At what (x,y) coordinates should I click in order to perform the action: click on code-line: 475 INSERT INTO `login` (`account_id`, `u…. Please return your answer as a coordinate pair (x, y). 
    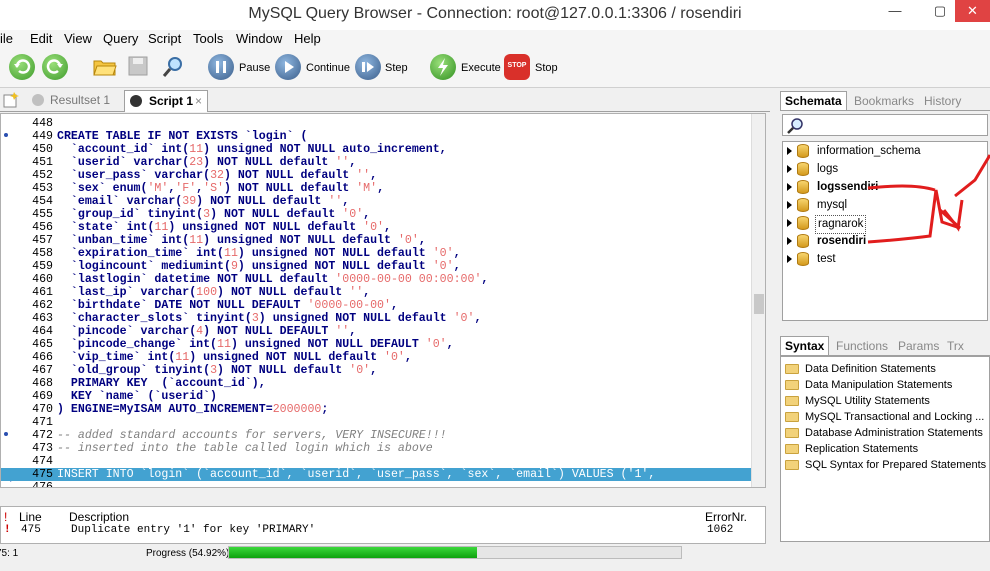
    Looking at the image, I should click on (376, 474).